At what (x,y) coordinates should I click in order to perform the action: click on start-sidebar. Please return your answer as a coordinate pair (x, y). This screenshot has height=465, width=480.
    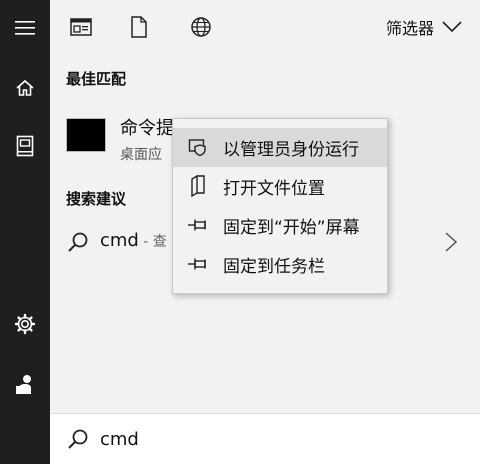
    Looking at the image, I should click on (25, 232).